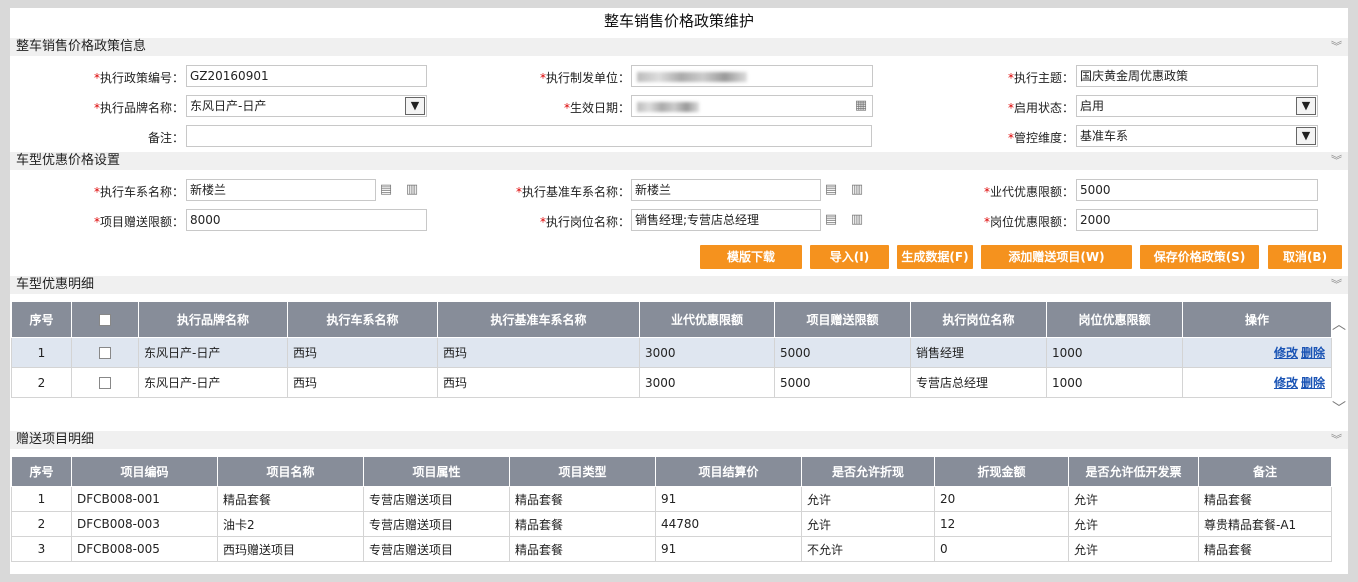 This screenshot has height=582, width=1358. Describe the element at coordinates (978, 352) in the screenshot. I see `post-cell: 销售经理` at that location.